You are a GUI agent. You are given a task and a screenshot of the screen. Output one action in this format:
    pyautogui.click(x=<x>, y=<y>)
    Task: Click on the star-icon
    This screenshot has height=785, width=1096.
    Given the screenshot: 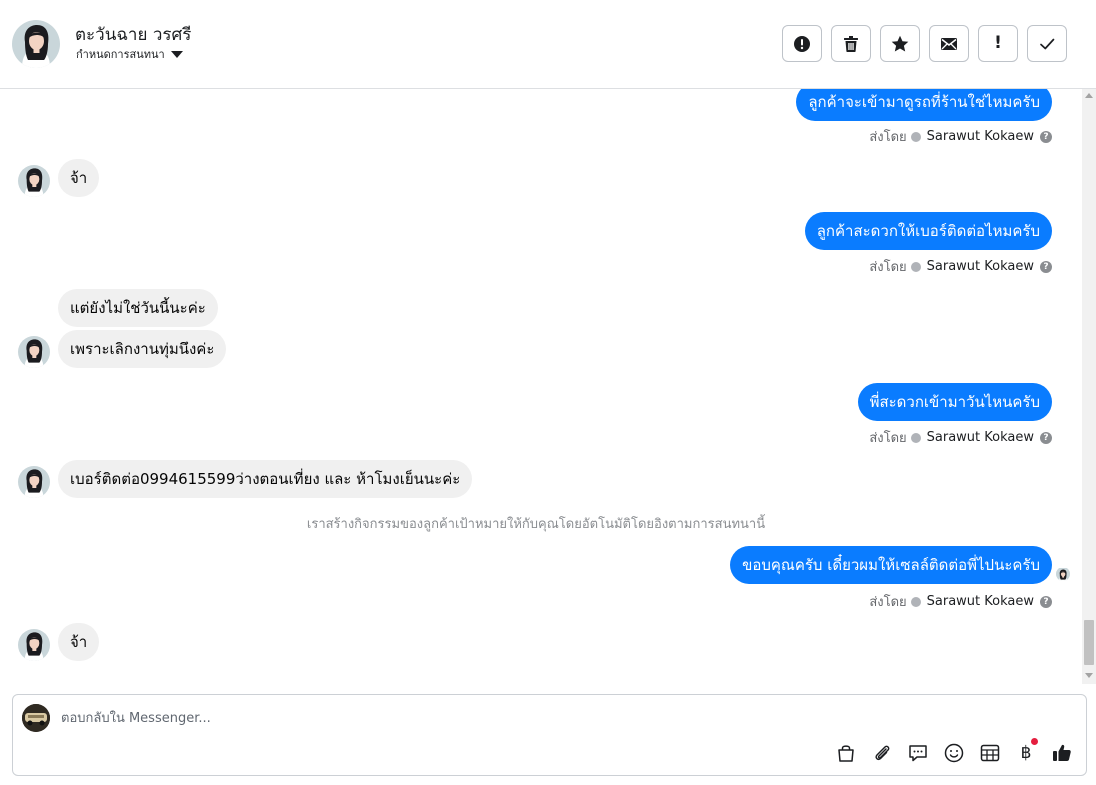 What is the action you would take?
    pyautogui.click(x=900, y=43)
    